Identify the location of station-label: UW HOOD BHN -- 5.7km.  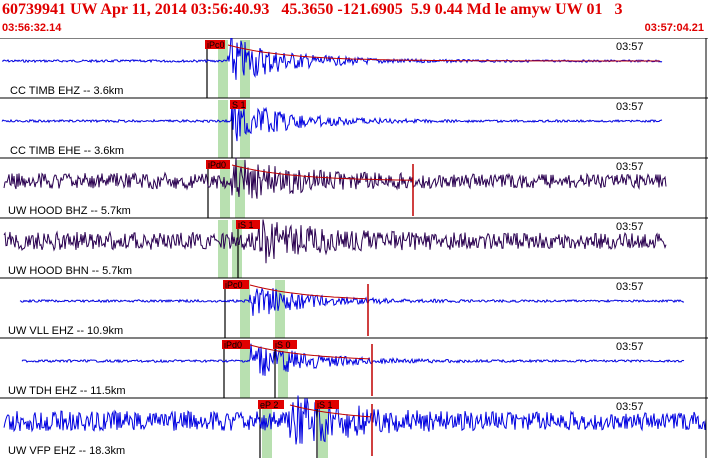
(70, 271).